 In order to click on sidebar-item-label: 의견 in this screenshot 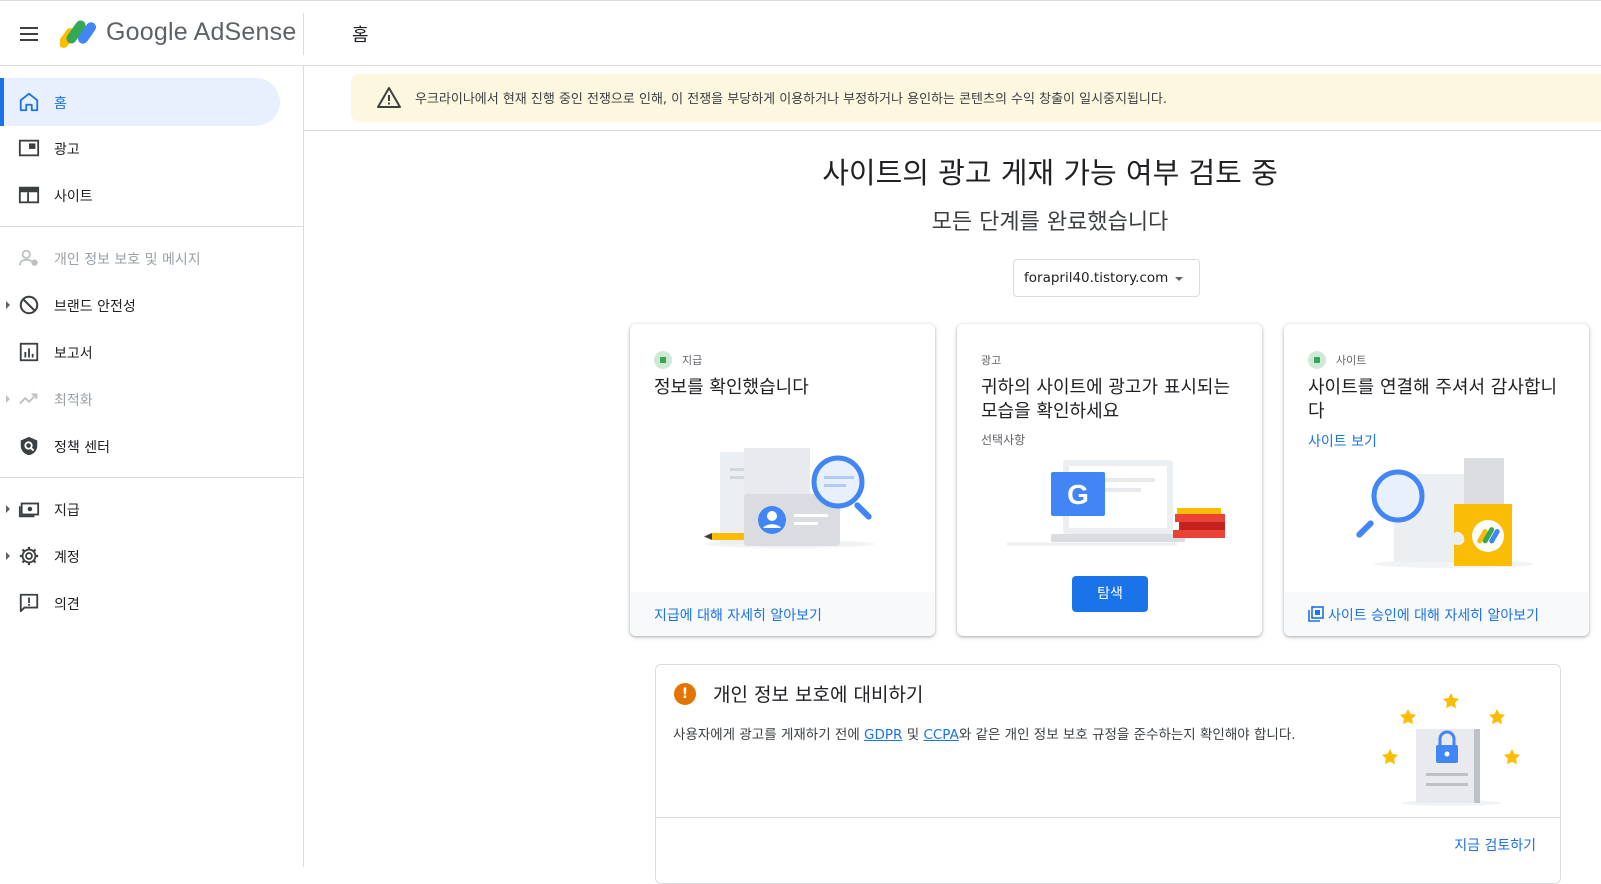, I will do `click(67, 605)`.